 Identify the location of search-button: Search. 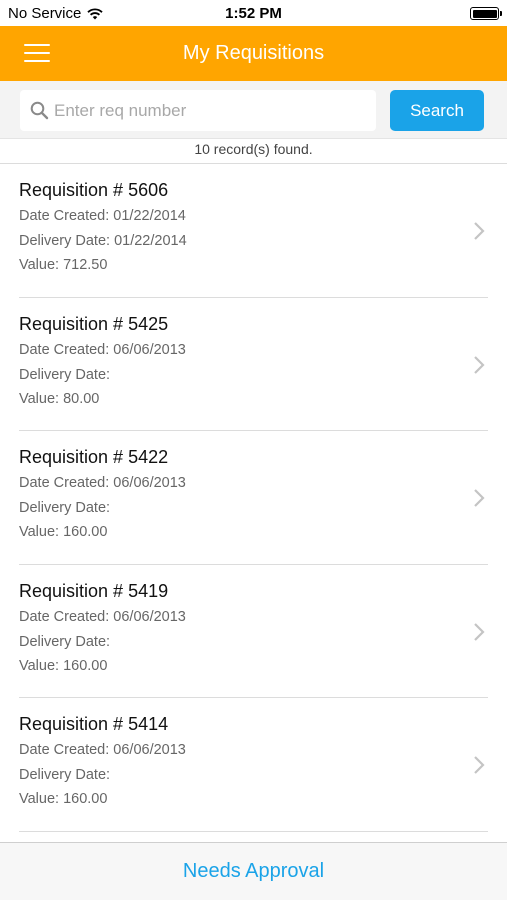
(437, 110).